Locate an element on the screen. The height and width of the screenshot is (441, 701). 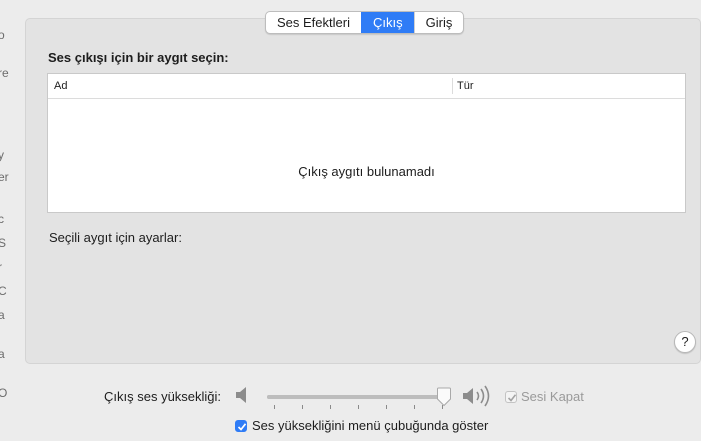
mute-checkbox is located at coordinates (511, 396).